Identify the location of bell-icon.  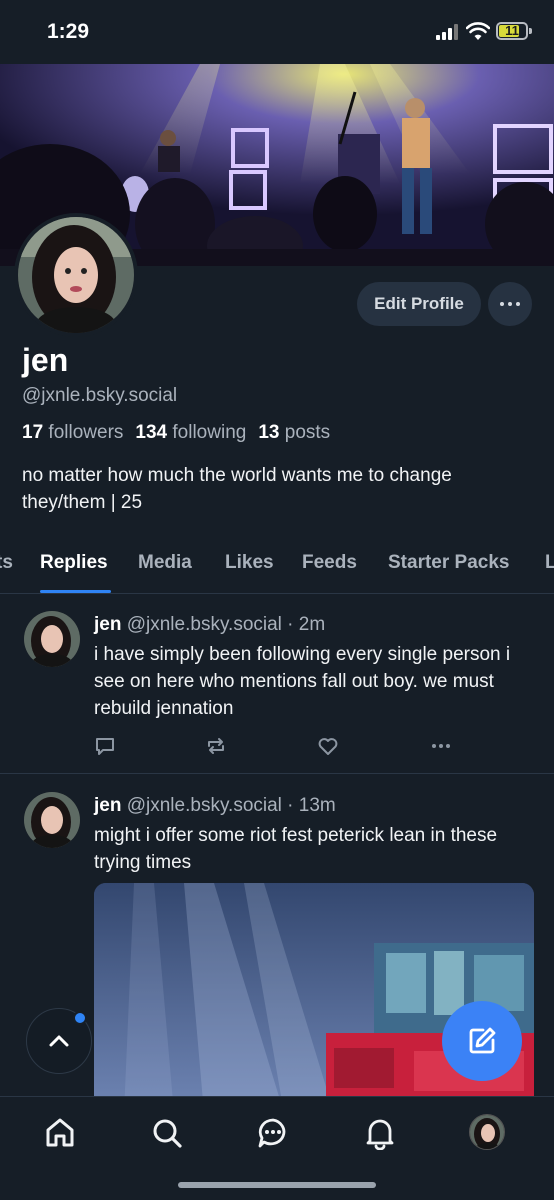
(380, 1134).